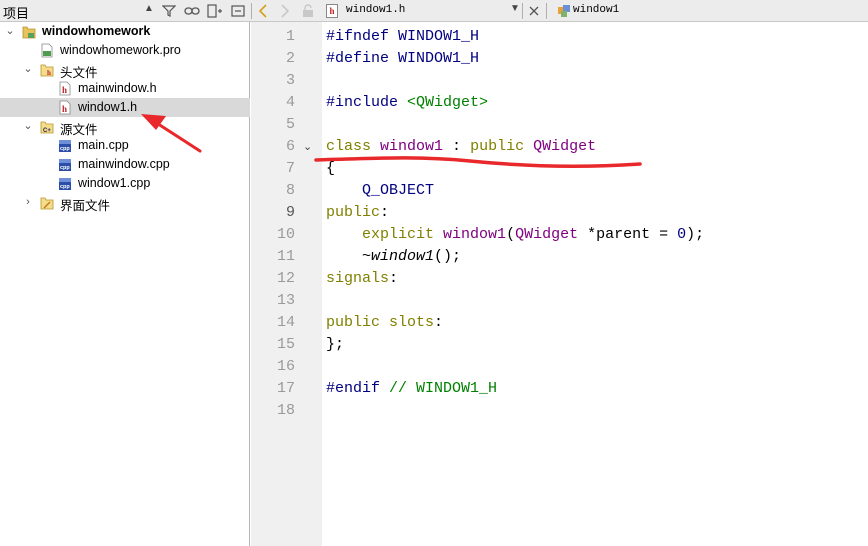 The width and height of the screenshot is (868, 546). Describe the element at coordinates (290, 146) in the screenshot. I see `line-number: 6` at that location.